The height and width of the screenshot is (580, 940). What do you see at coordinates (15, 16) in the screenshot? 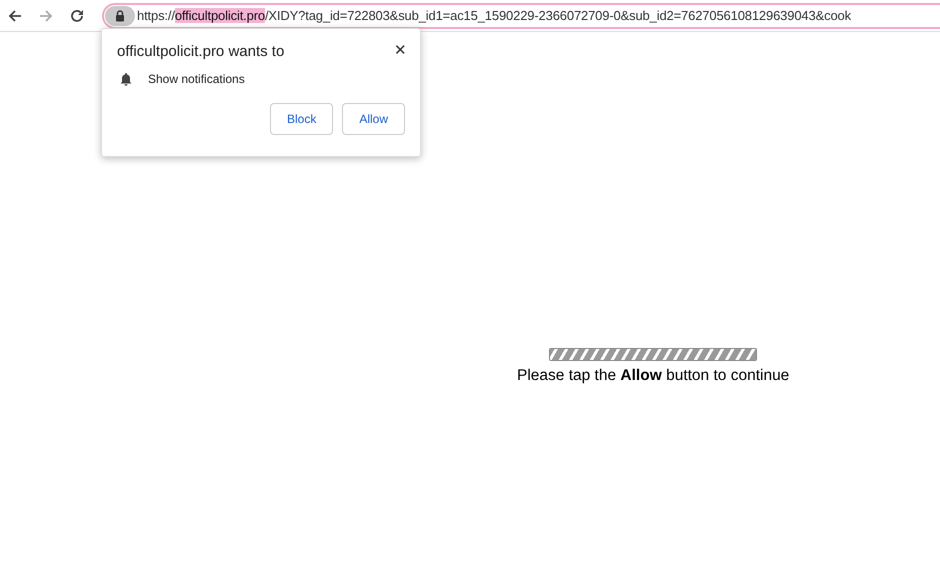
I see `back-icon` at bounding box center [15, 16].